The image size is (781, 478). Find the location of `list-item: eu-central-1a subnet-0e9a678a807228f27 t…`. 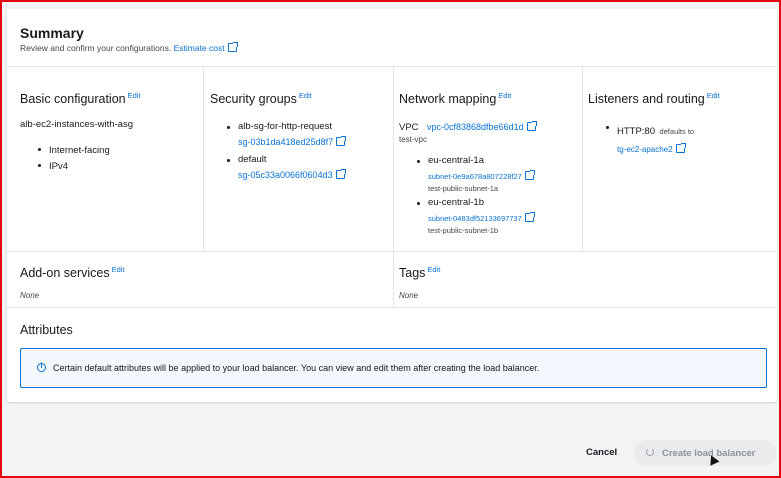

list-item: eu-central-1a subnet-0e9a678a807228f27 t… is located at coordinates (474, 174).